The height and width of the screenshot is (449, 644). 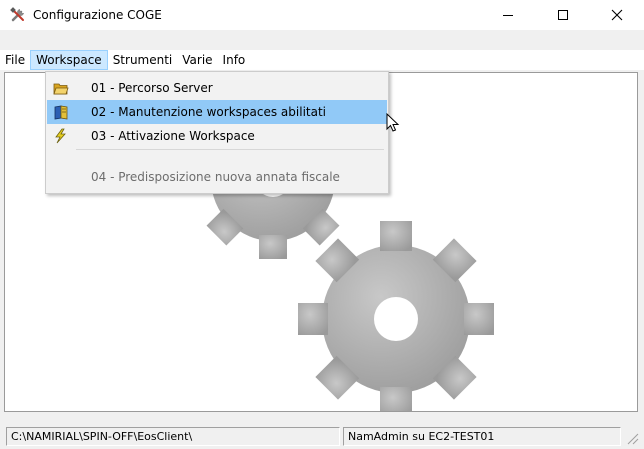 I want to click on menu-workspace: Workspace, so click(x=69, y=60).